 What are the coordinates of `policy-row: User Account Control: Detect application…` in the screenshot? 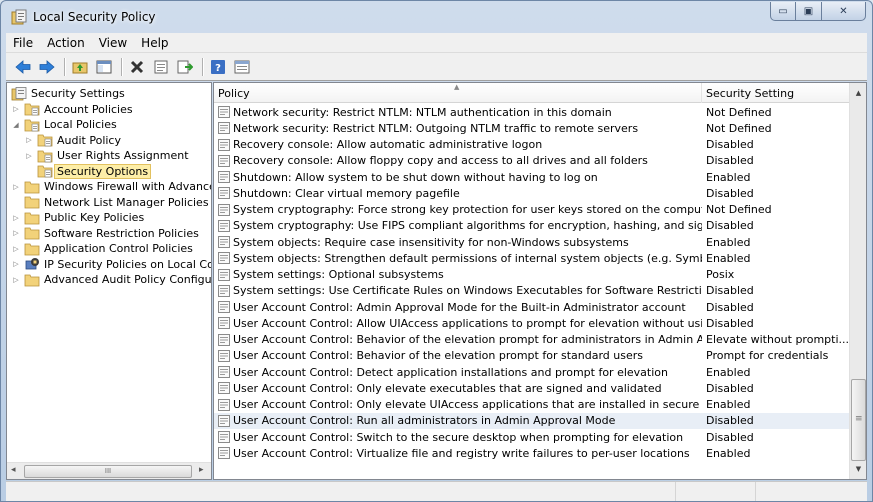 It's located at (532, 372).